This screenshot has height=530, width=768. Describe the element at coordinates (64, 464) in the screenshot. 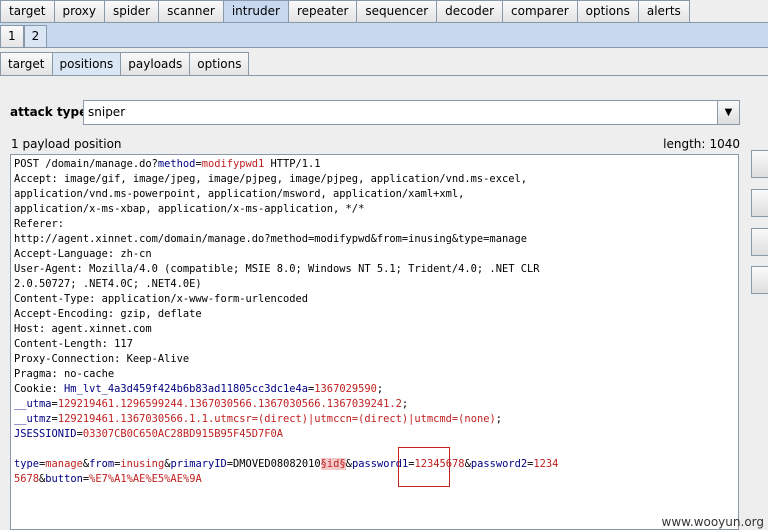

I see `body-param-value: manage` at that location.